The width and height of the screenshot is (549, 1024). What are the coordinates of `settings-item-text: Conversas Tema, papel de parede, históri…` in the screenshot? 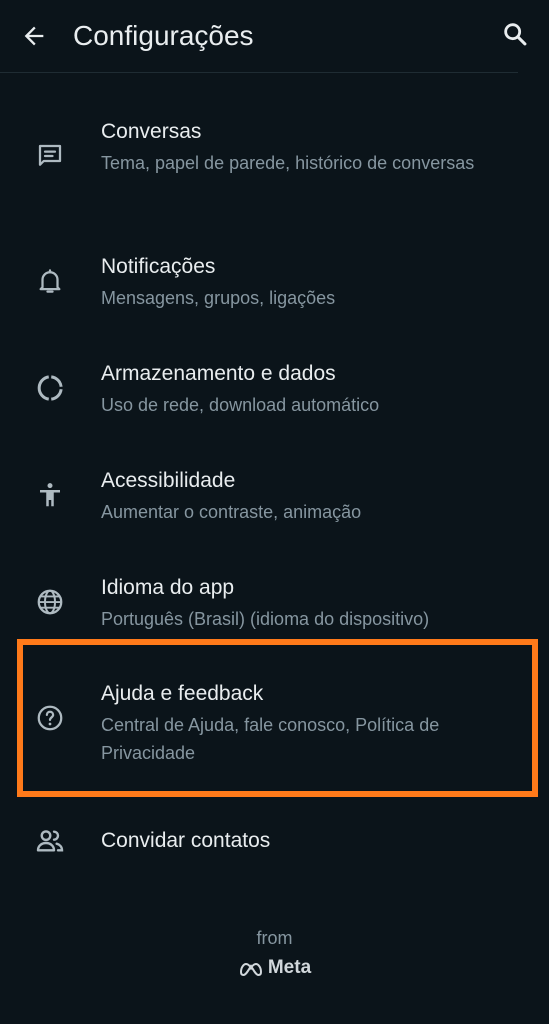 It's located at (310, 147).